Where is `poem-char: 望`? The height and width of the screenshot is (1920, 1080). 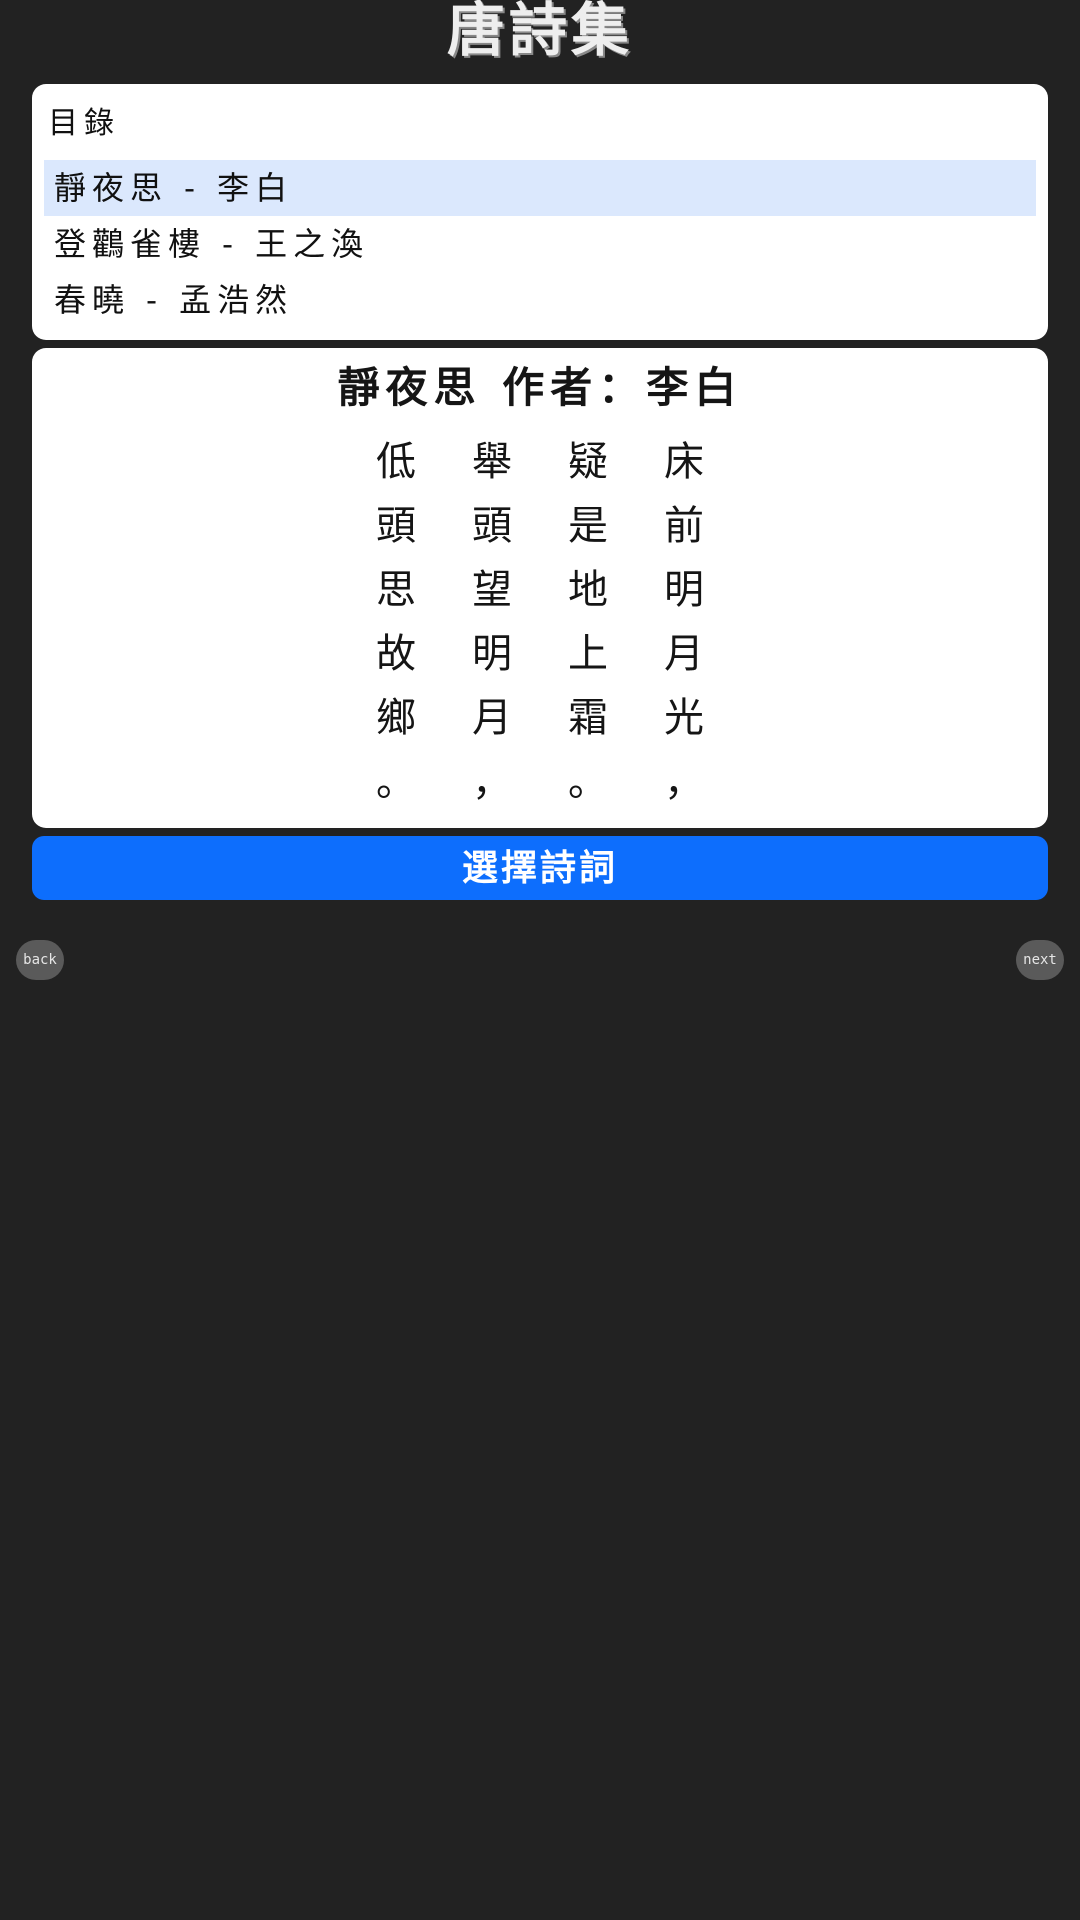
poem-char: 望 is located at coordinates (492, 590).